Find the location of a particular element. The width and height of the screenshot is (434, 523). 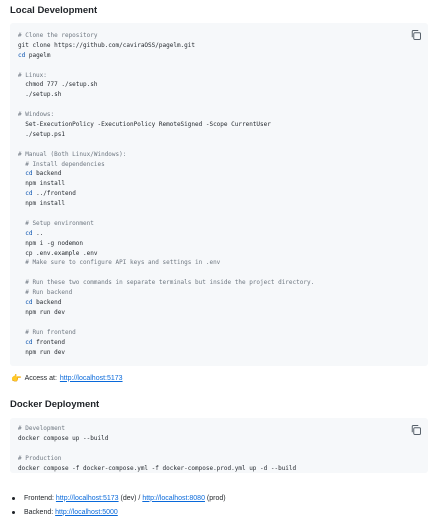

code-line: # Production is located at coordinates (40, 458).